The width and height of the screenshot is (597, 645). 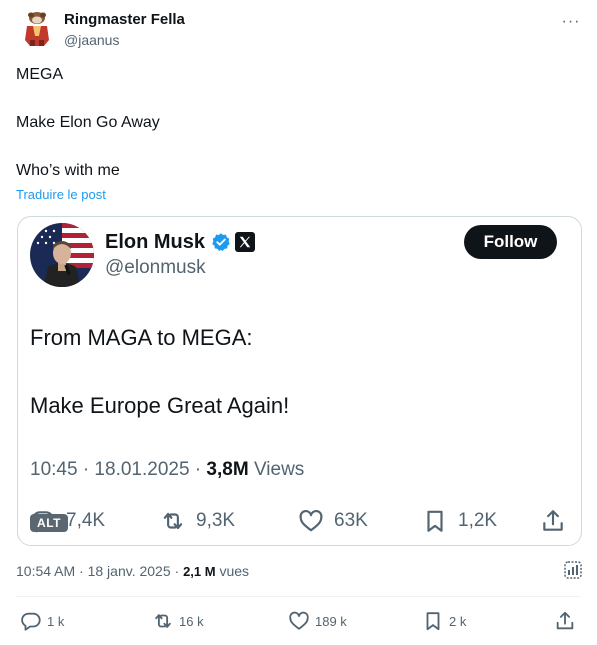 I want to click on quoted-post-actions: 7,4K ALT 9,3K 63K 1,2K, so click(x=300, y=521).